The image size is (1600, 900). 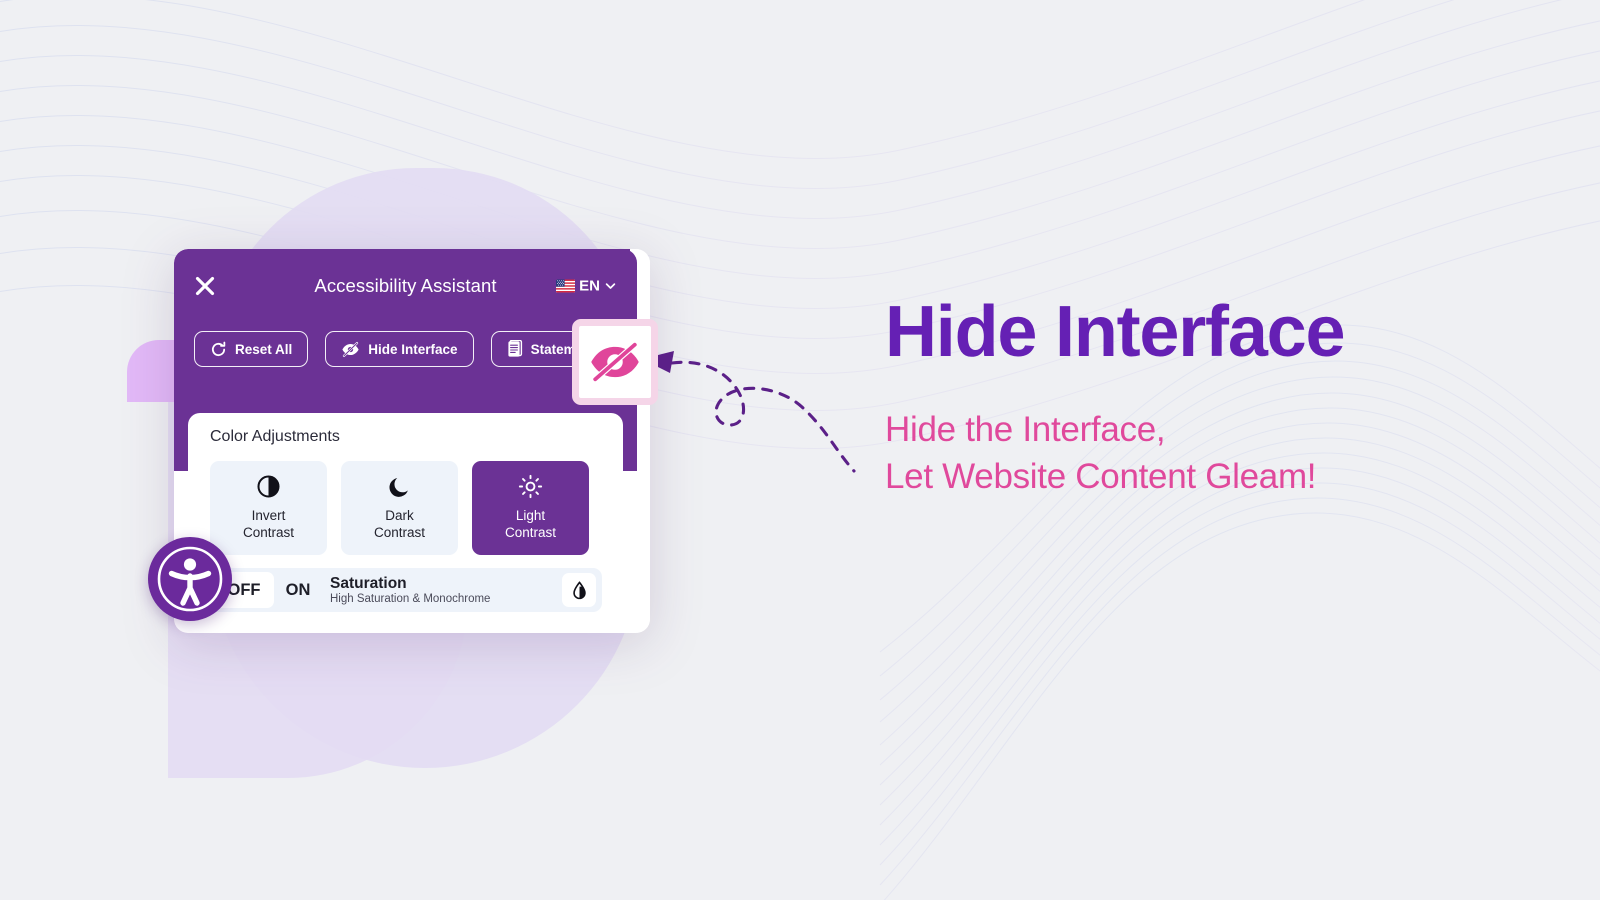 I want to click on reset-all-button: Reset All, so click(x=251, y=349).